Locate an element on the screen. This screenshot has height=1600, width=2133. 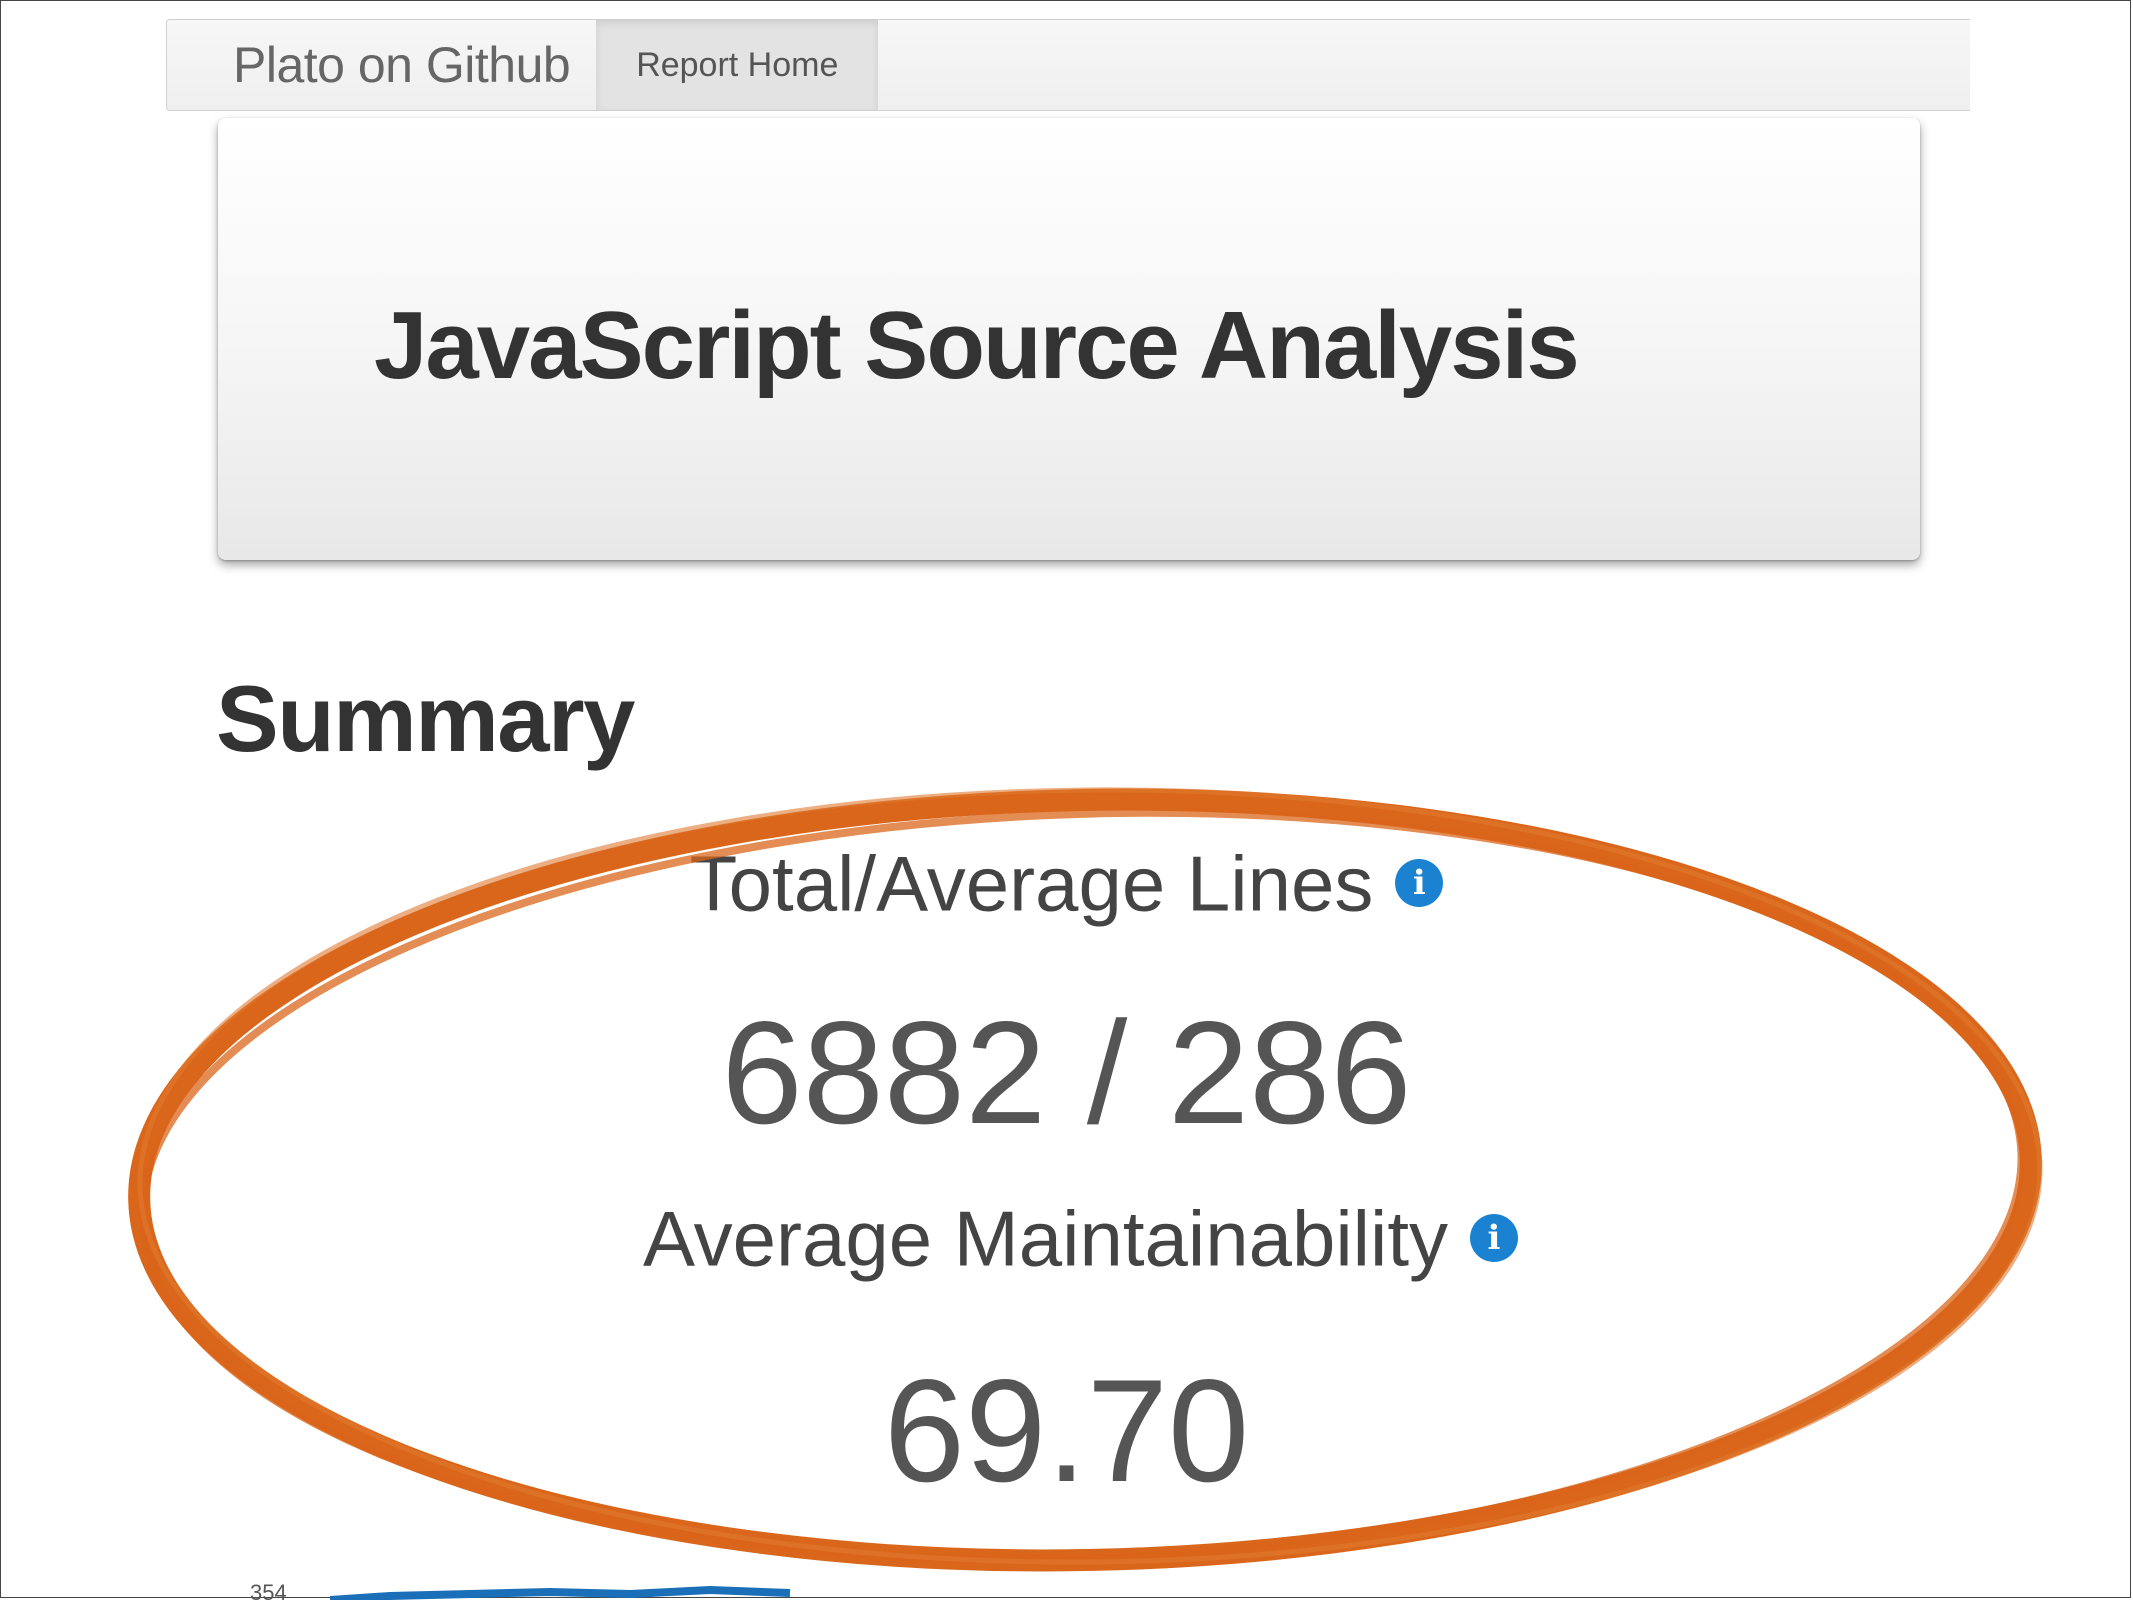
chart-line-partial is located at coordinates (560, 1592).